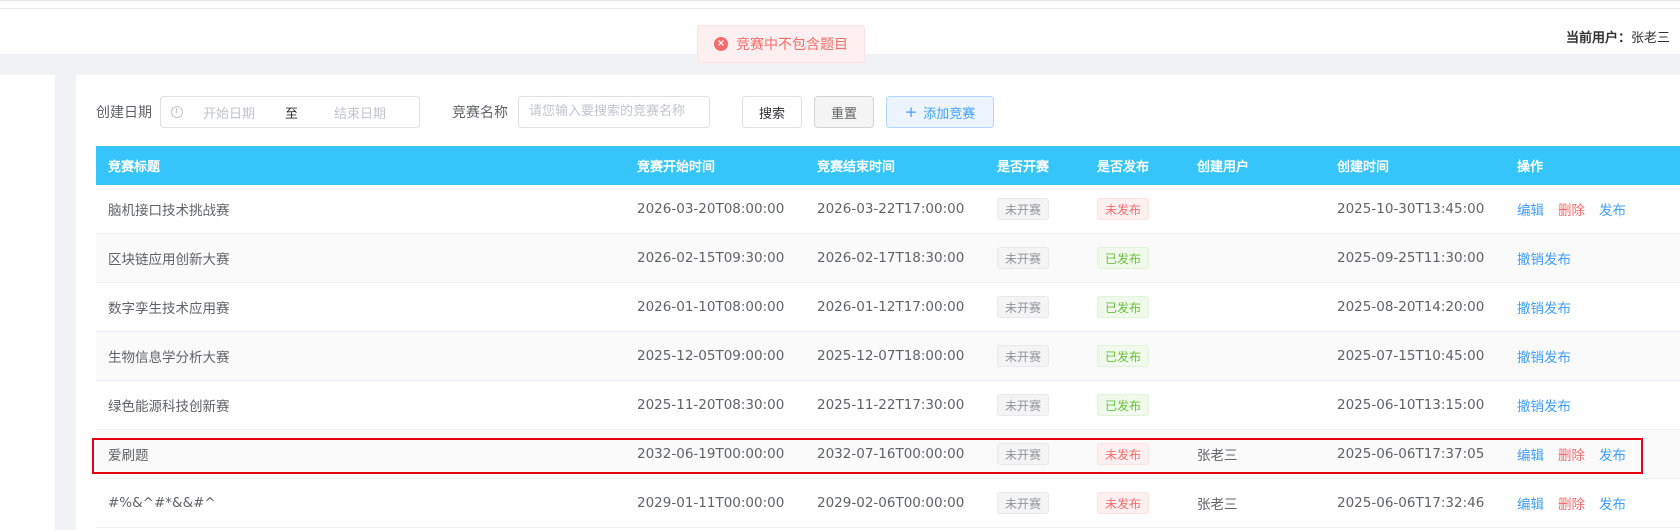  Describe the element at coordinates (891, 503) in the screenshot. I see `end-time: 2029-02-06T00:00:00` at that location.